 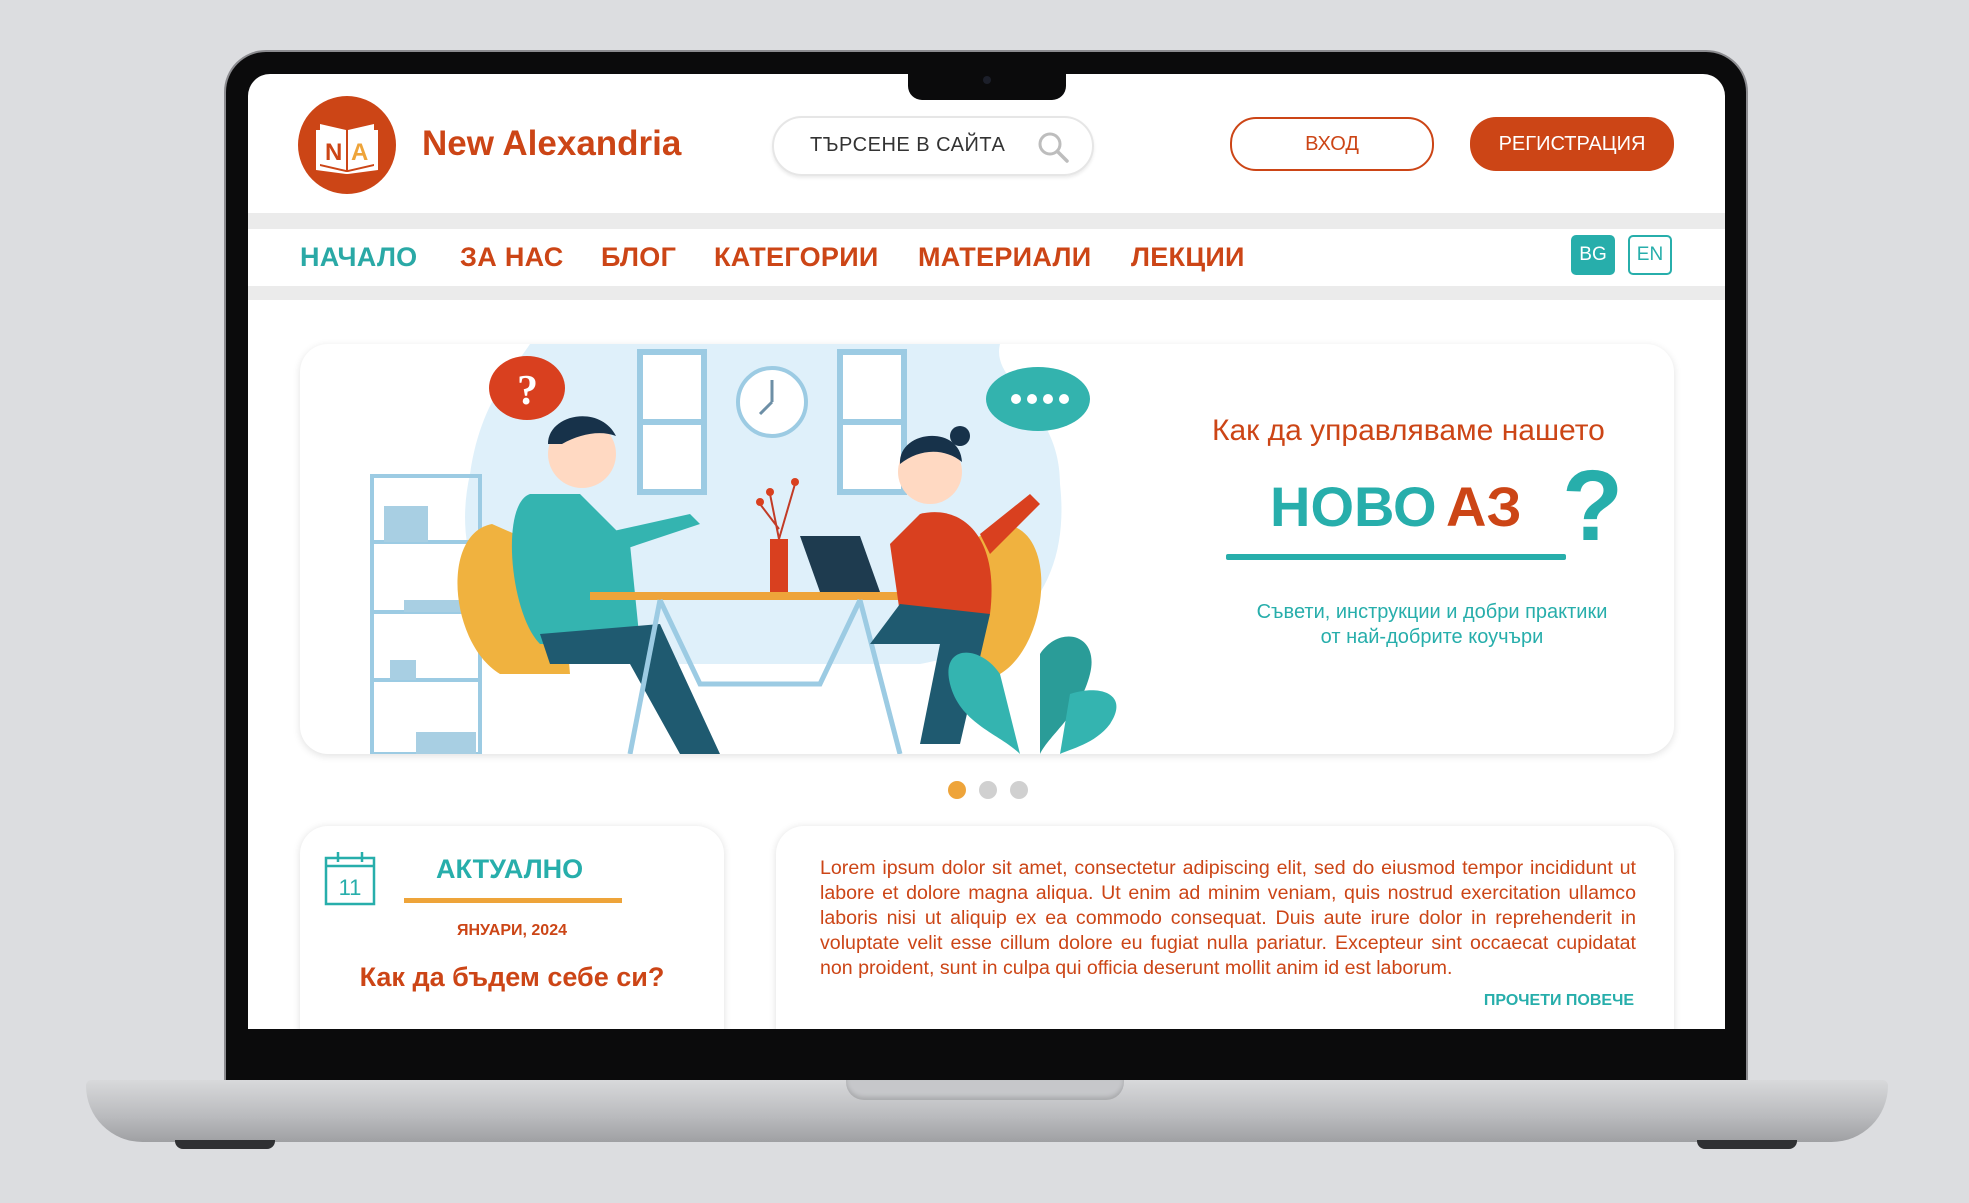 What do you see at coordinates (985, 1090) in the screenshot?
I see `laptop-lid-notch` at bounding box center [985, 1090].